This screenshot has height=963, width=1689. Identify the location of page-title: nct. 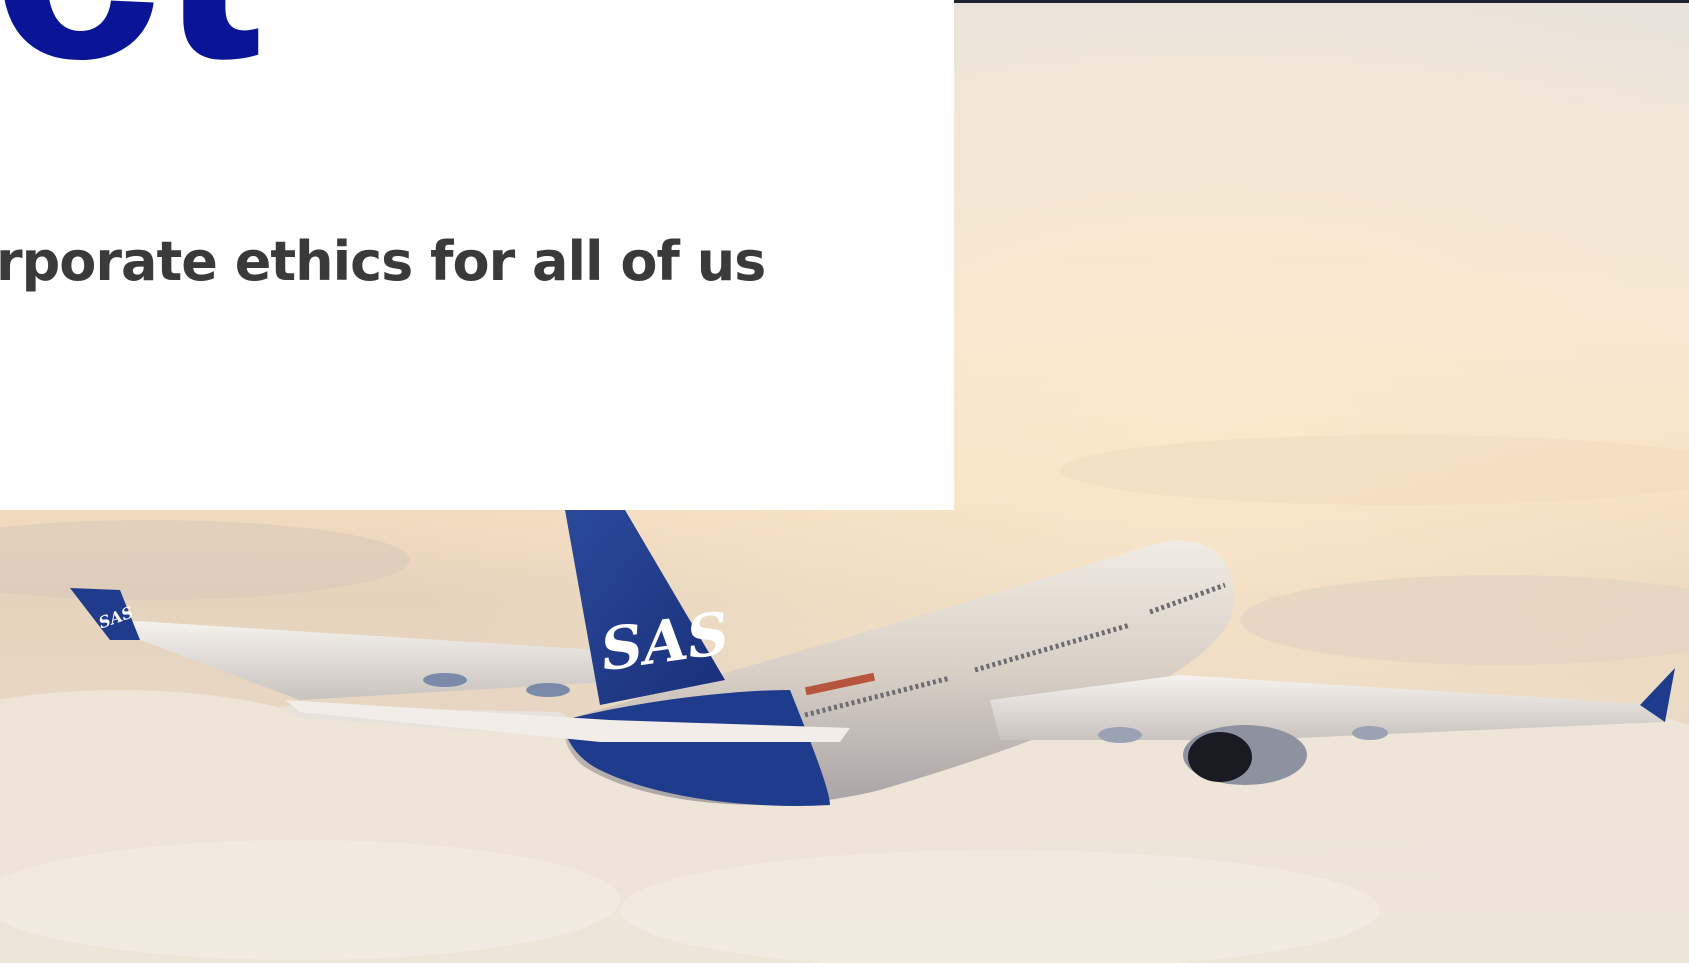
(131, 52).